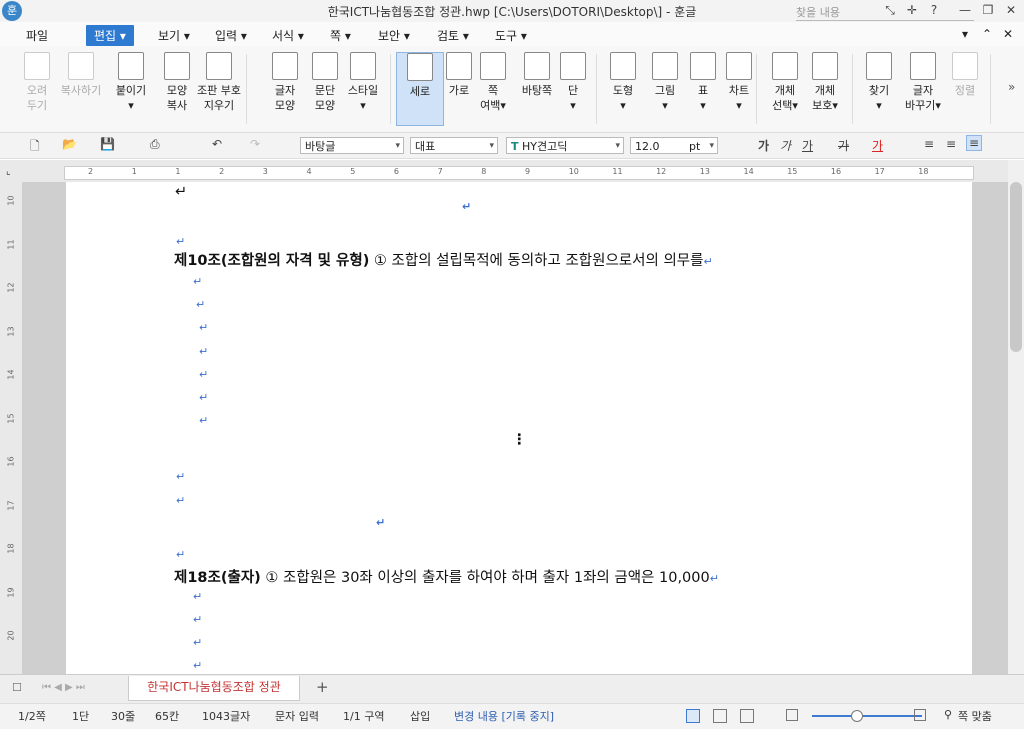  Describe the element at coordinates (219, 90) in the screenshot. I see `remove-codes-label: 조판 부호` at that location.